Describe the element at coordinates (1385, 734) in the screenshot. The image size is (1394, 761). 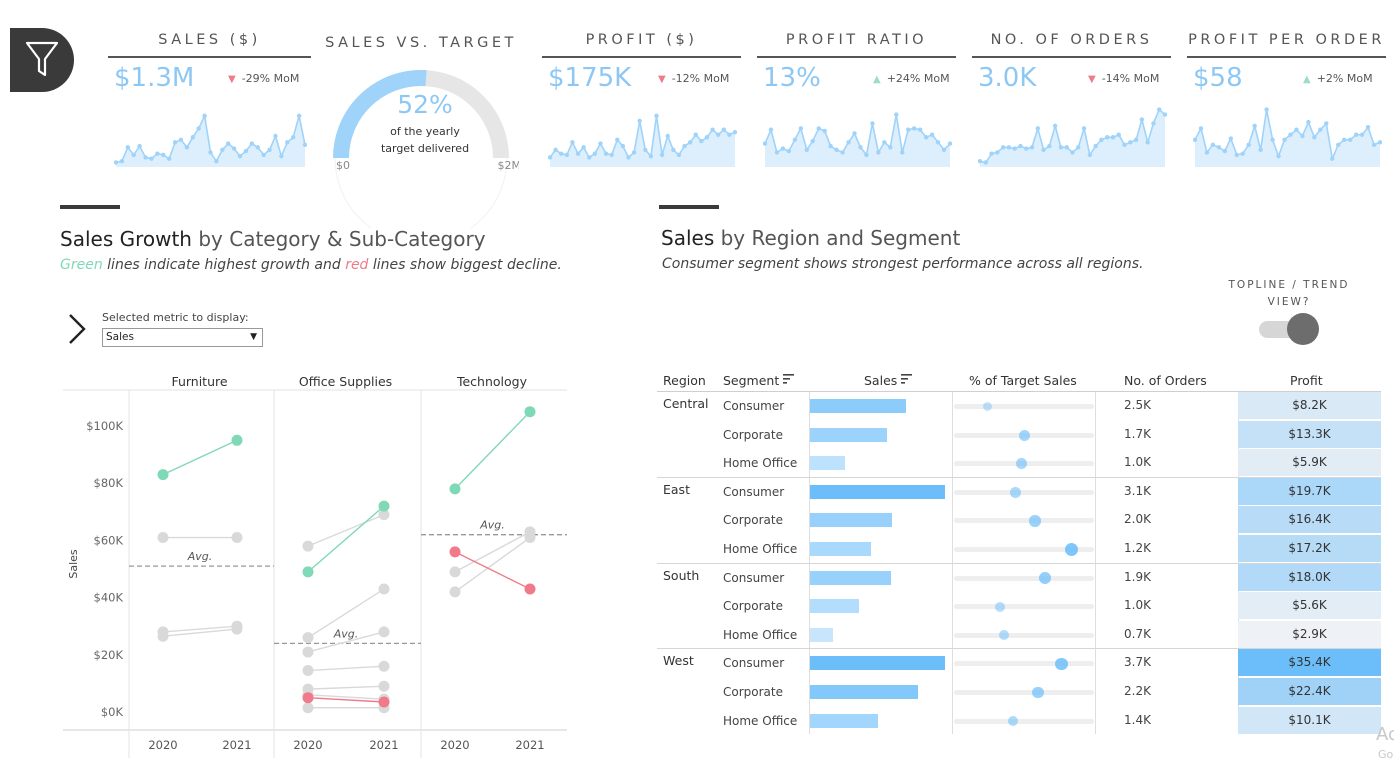
I see `watermark-text: Ac` at that location.